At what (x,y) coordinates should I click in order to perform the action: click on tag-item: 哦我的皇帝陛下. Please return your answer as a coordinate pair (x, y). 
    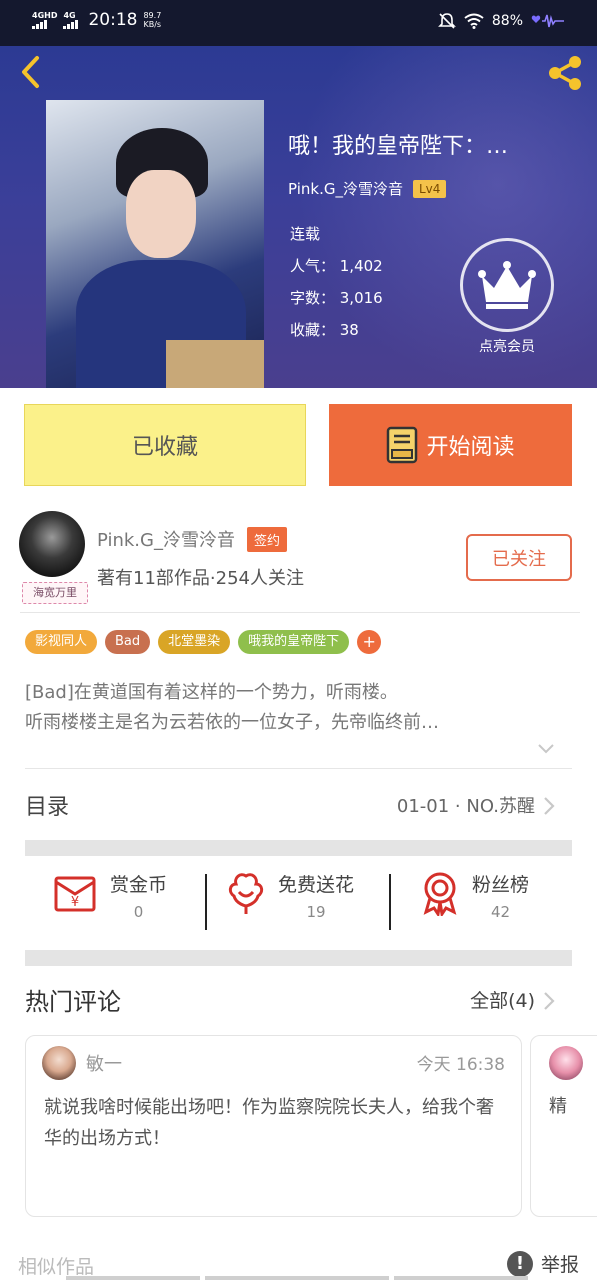
    Looking at the image, I should click on (294, 642).